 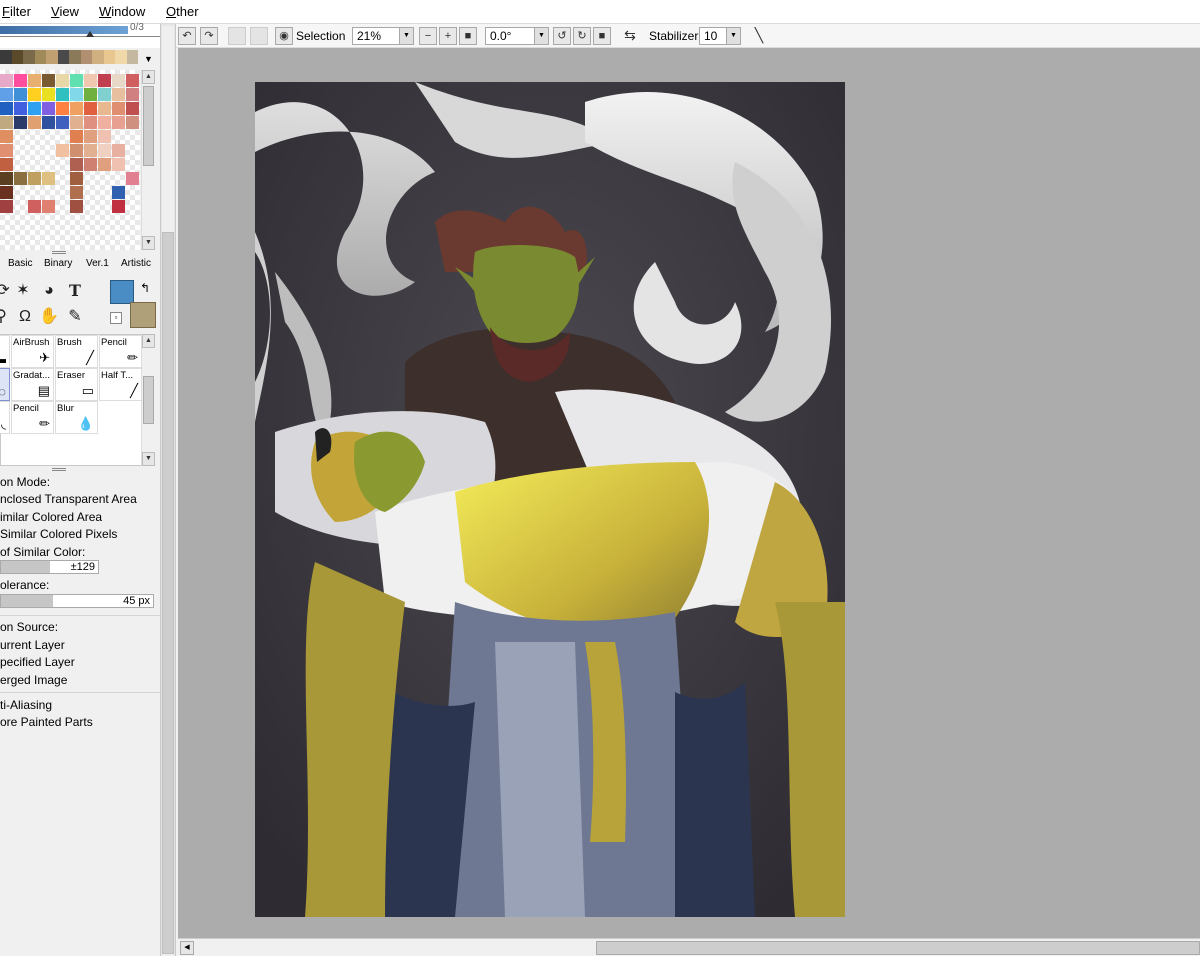 I want to click on brush-item: ▬, so click(x=5, y=351).